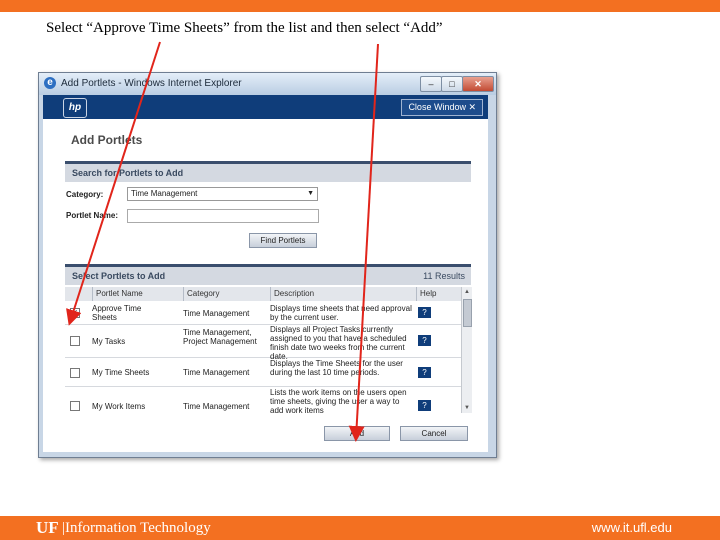 This screenshot has width=720, height=540. I want to click on footer-department: |Information Technology, so click(136, 528).